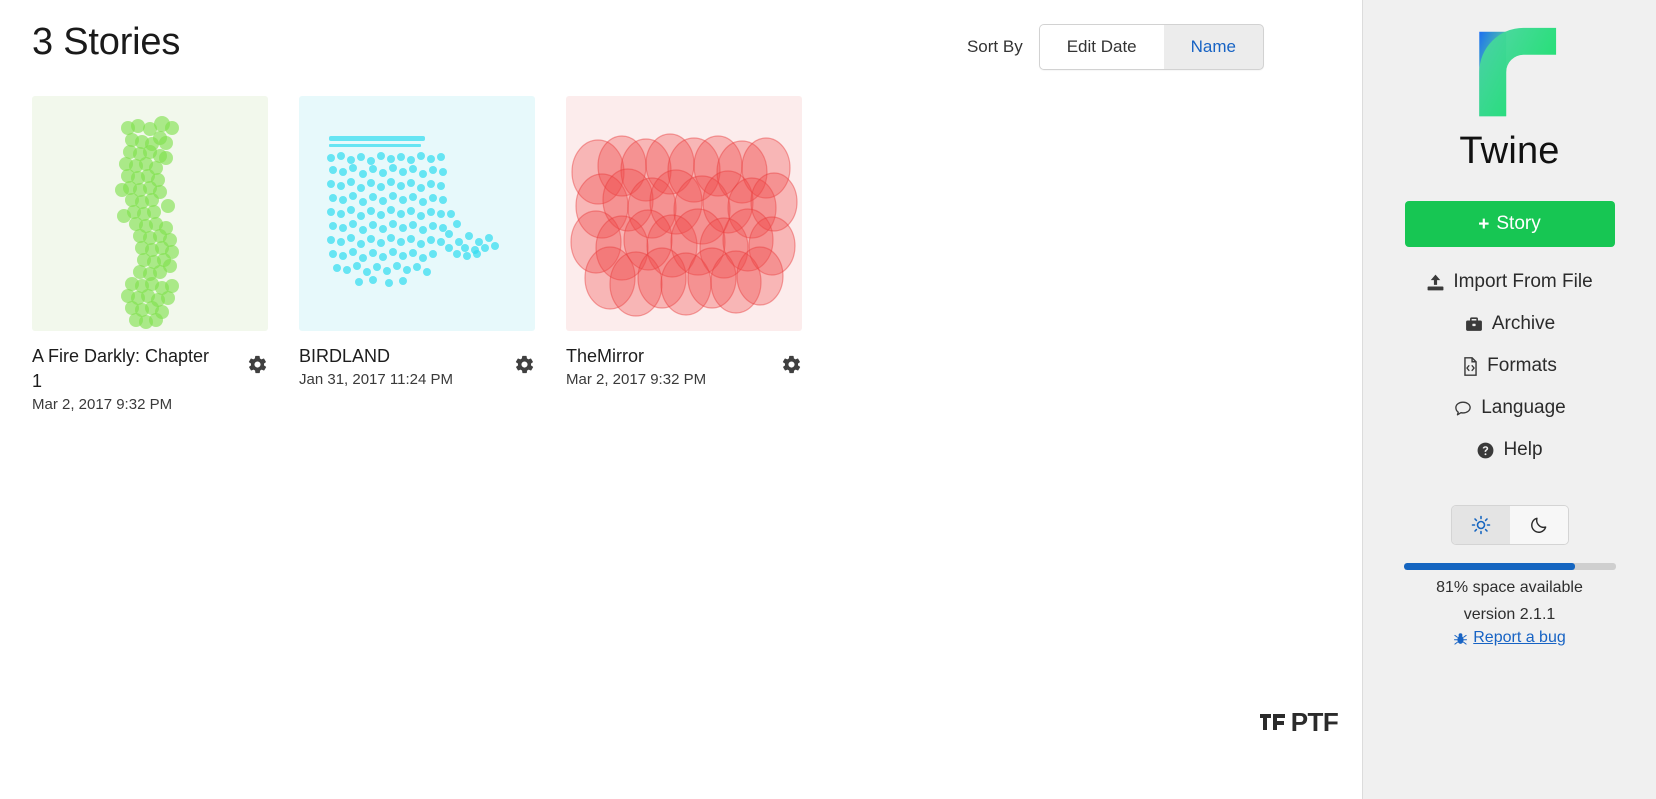  Describe the element at coordinates (1509, 587) in the screenshot. I see `storage-label: 81% space available` at that location.